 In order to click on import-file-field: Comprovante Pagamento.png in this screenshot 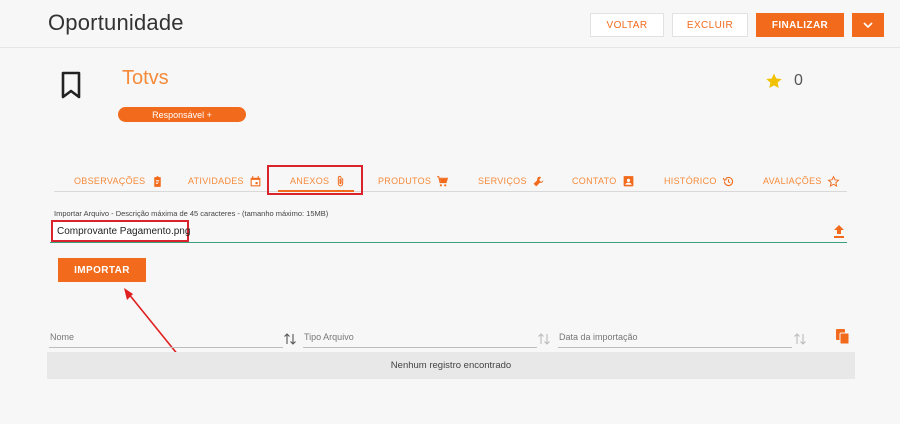, I will do `click(448, 231)`.